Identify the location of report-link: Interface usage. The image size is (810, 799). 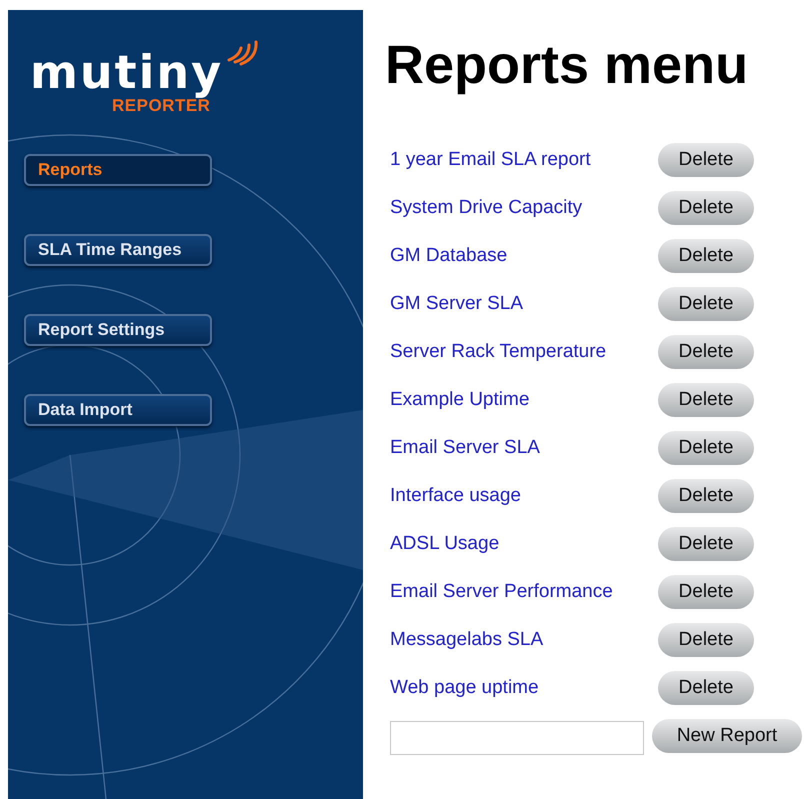
(524, 496).